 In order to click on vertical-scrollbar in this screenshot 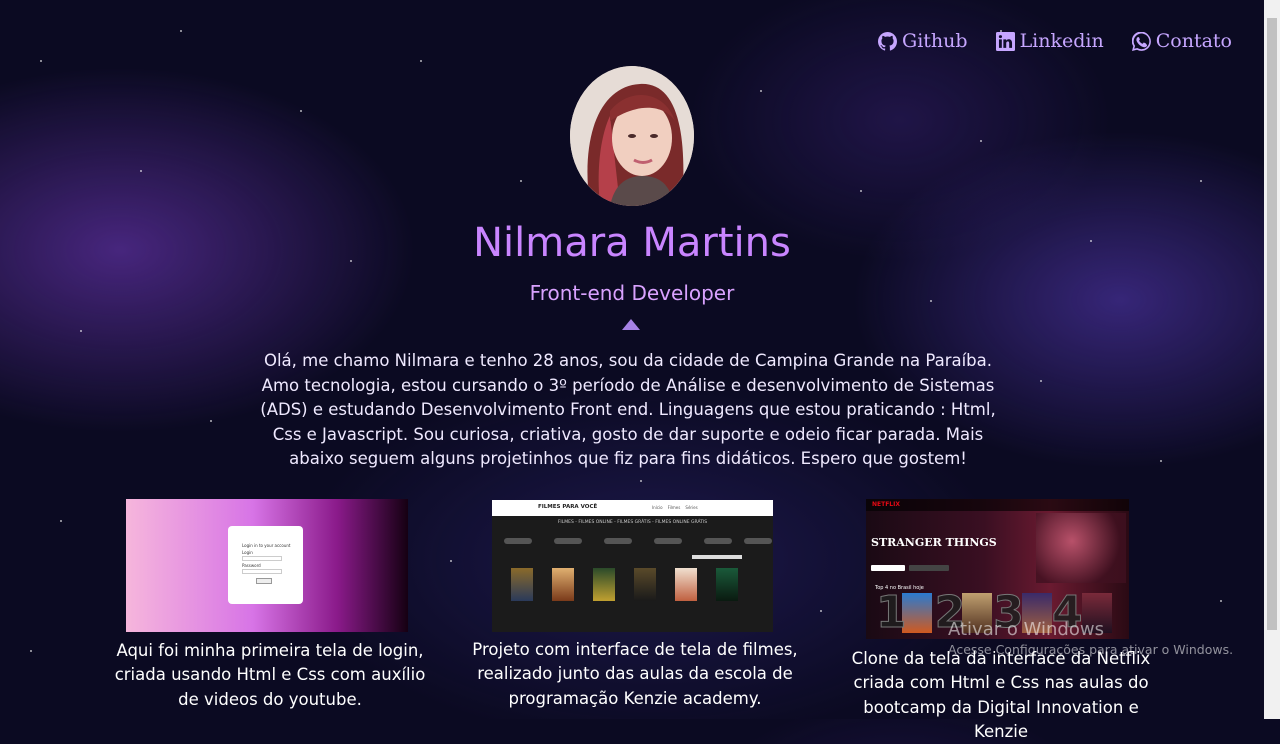, I will do `click(1272, 359)`.